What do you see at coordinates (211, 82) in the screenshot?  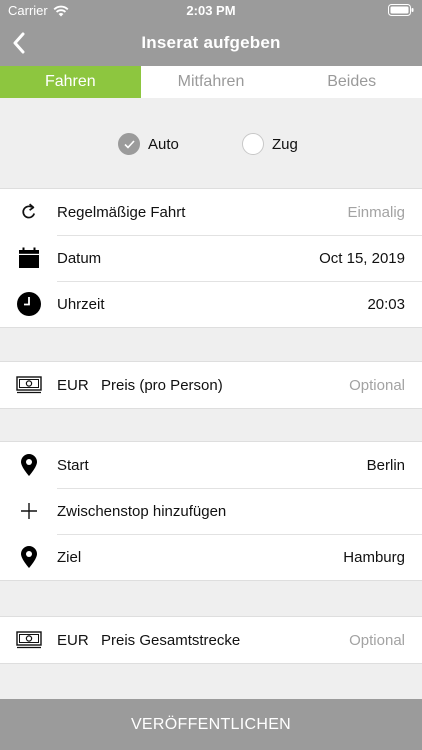 I see `tab-mitfahren: Mitfahren` at bounding box center [211, 82].